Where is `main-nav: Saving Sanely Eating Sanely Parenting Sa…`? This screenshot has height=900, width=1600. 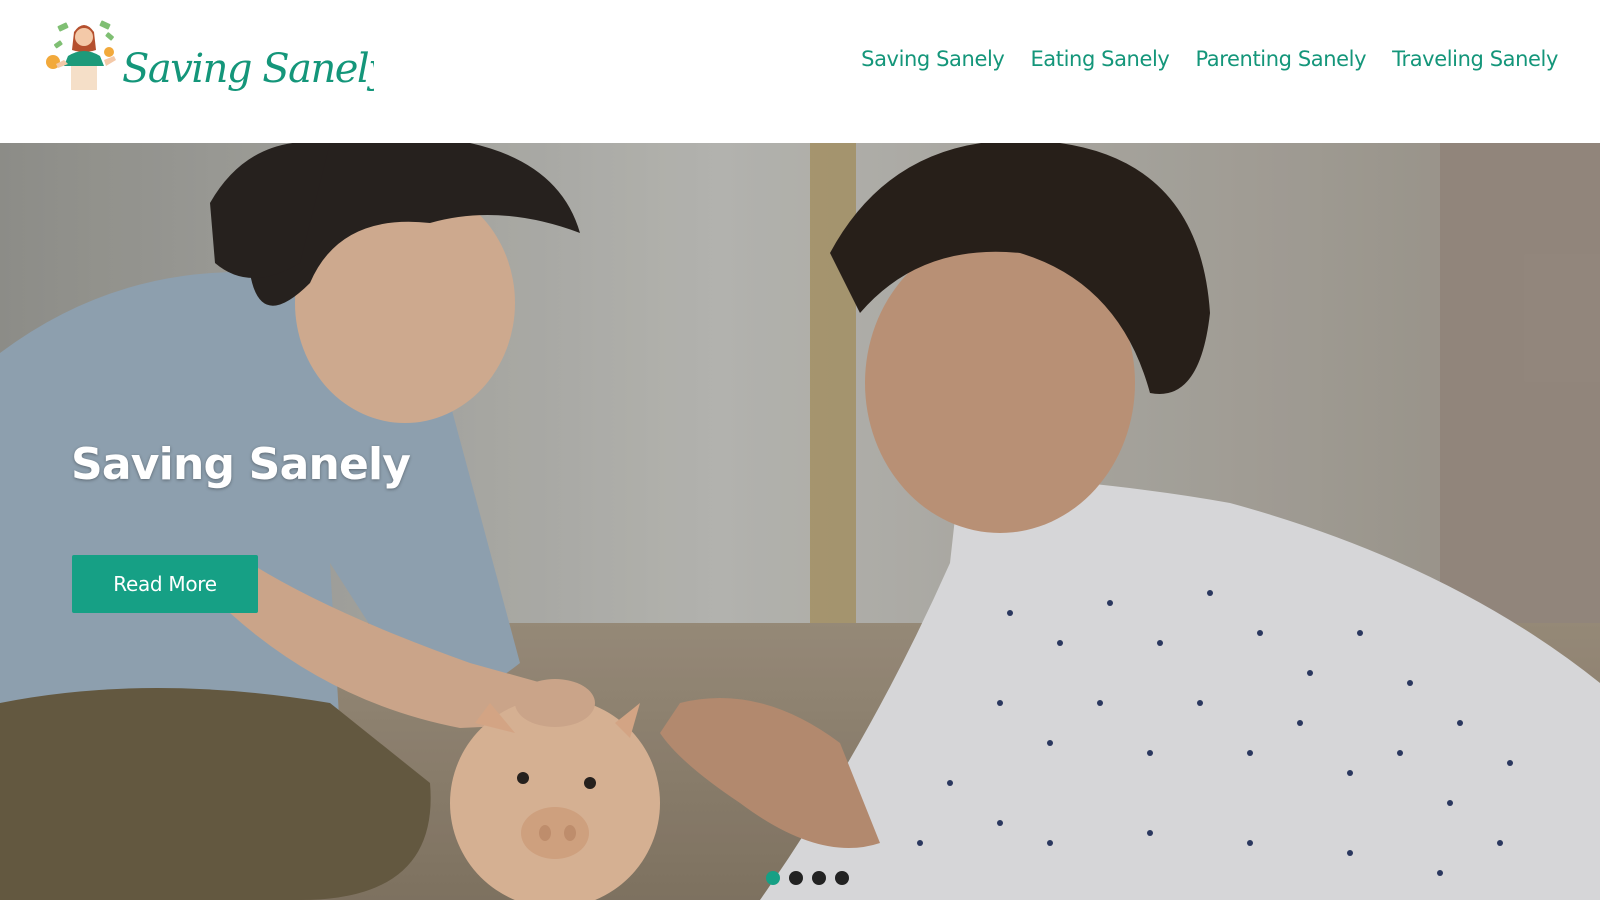
main-nav: Saving Sanely Eating Sanely Parenting Sa… is located at coordinates (1209, 59).